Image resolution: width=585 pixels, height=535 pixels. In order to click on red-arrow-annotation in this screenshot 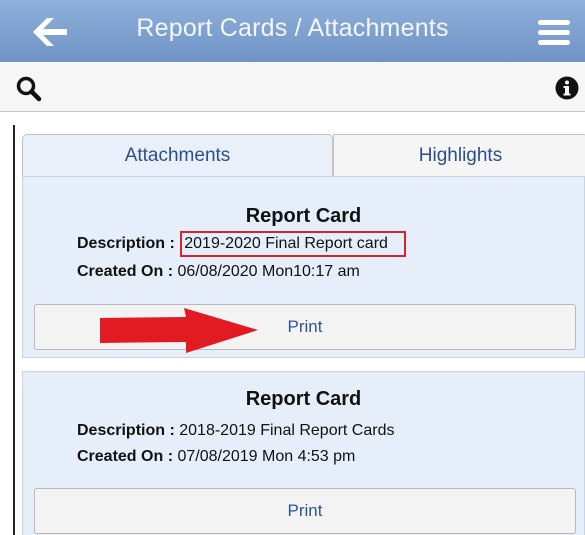, I will do `click(179, 330)`.